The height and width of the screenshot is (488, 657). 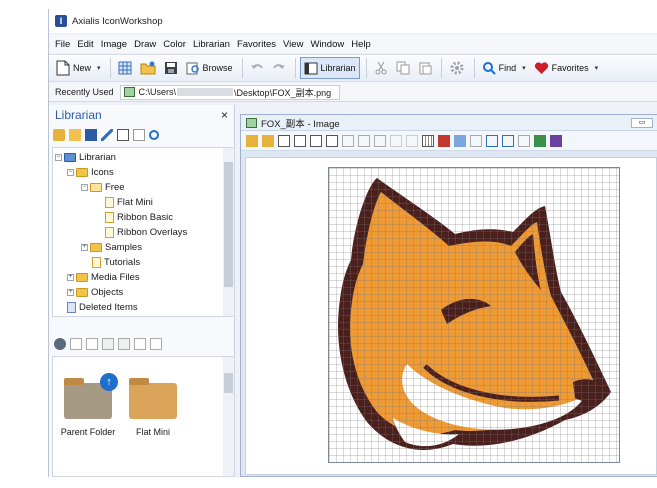 What do you see at coordinates (88, 405) in the screenshot?
I see `thumbnail-parent-folder: ↑ Parent Folder` at bounding box center [88, 405].